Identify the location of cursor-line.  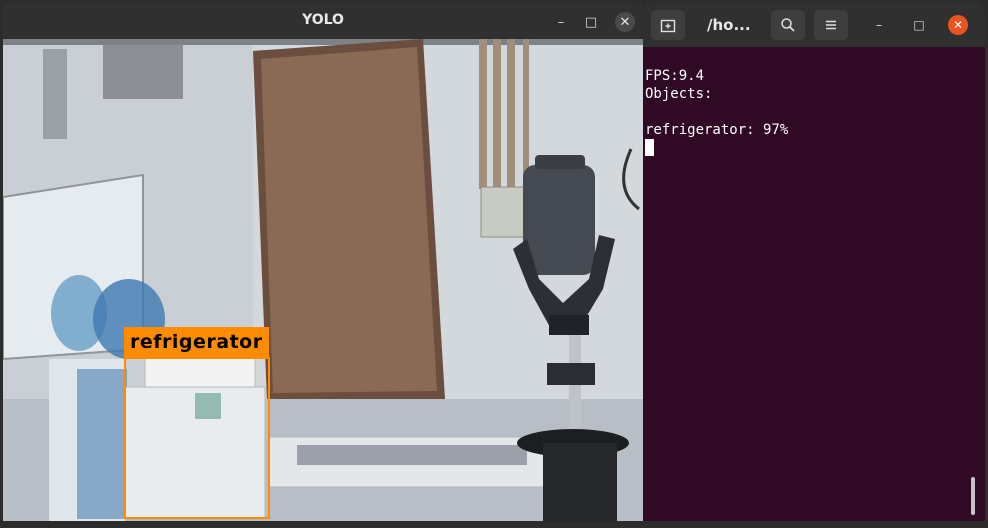
(815, 148).